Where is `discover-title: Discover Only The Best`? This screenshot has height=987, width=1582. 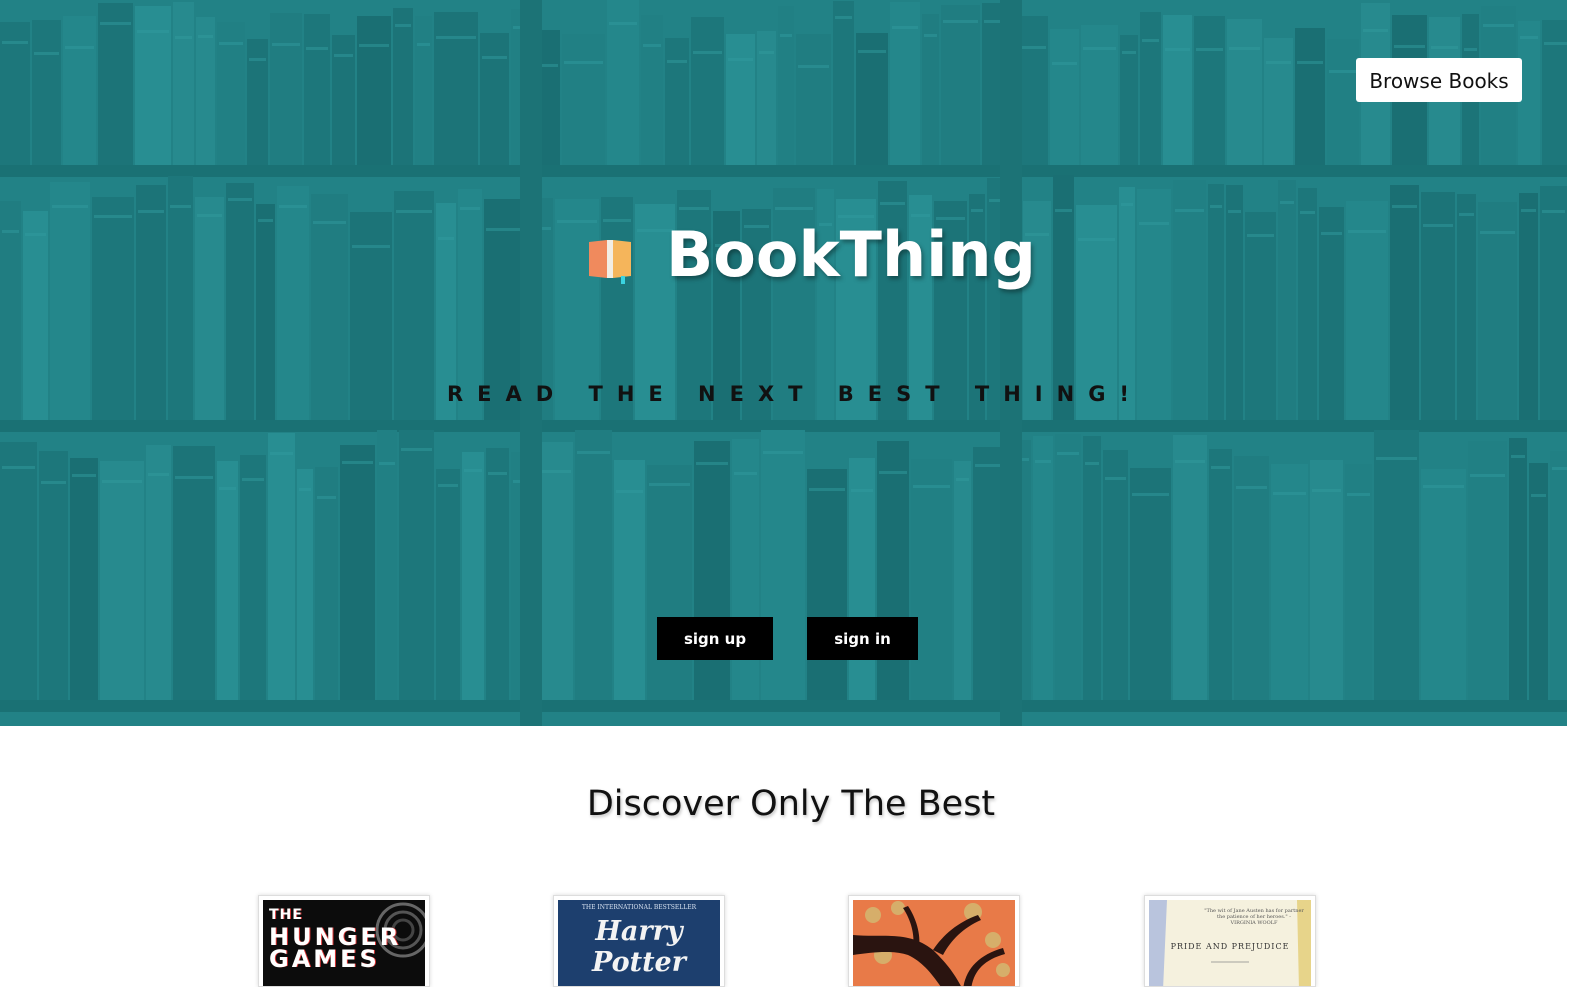
discover-title: Discover Only The Best is located at coordinates (791, 804).